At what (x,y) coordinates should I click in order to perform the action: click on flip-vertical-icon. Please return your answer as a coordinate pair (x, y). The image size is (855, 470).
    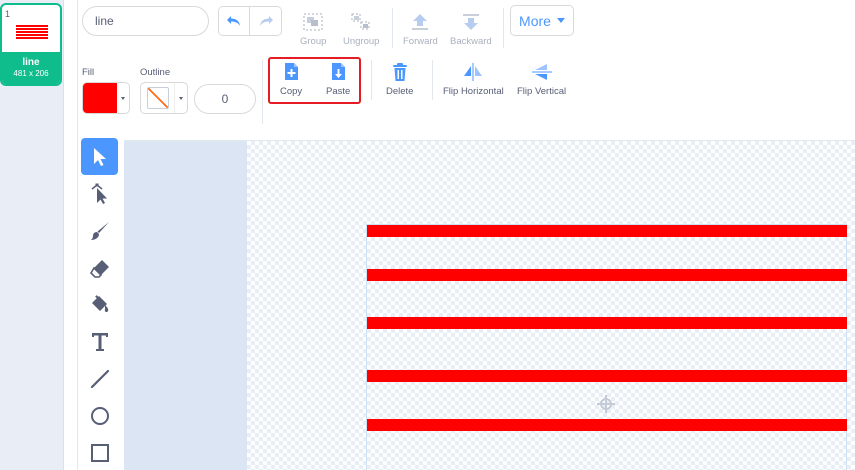
    Looking at the image, I should click on (541, 72).